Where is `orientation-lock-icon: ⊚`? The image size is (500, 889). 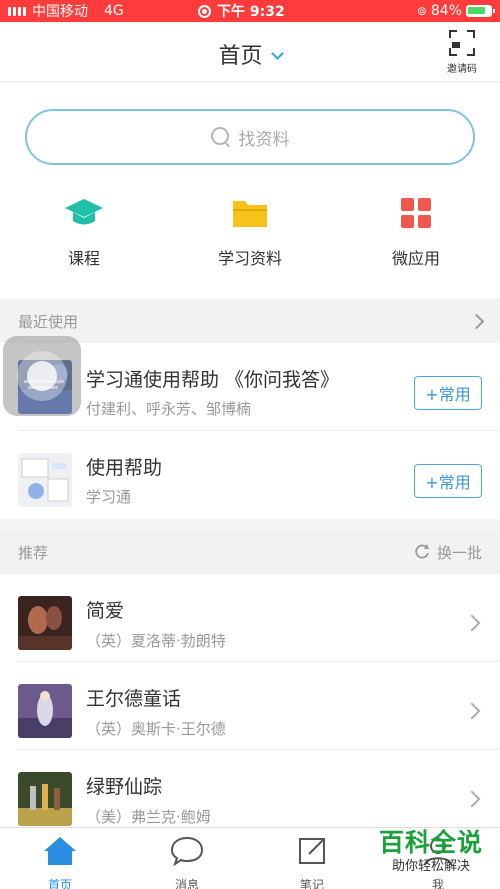 orientation-lock-icon: ⊚ is located at coordinates (421, 11).